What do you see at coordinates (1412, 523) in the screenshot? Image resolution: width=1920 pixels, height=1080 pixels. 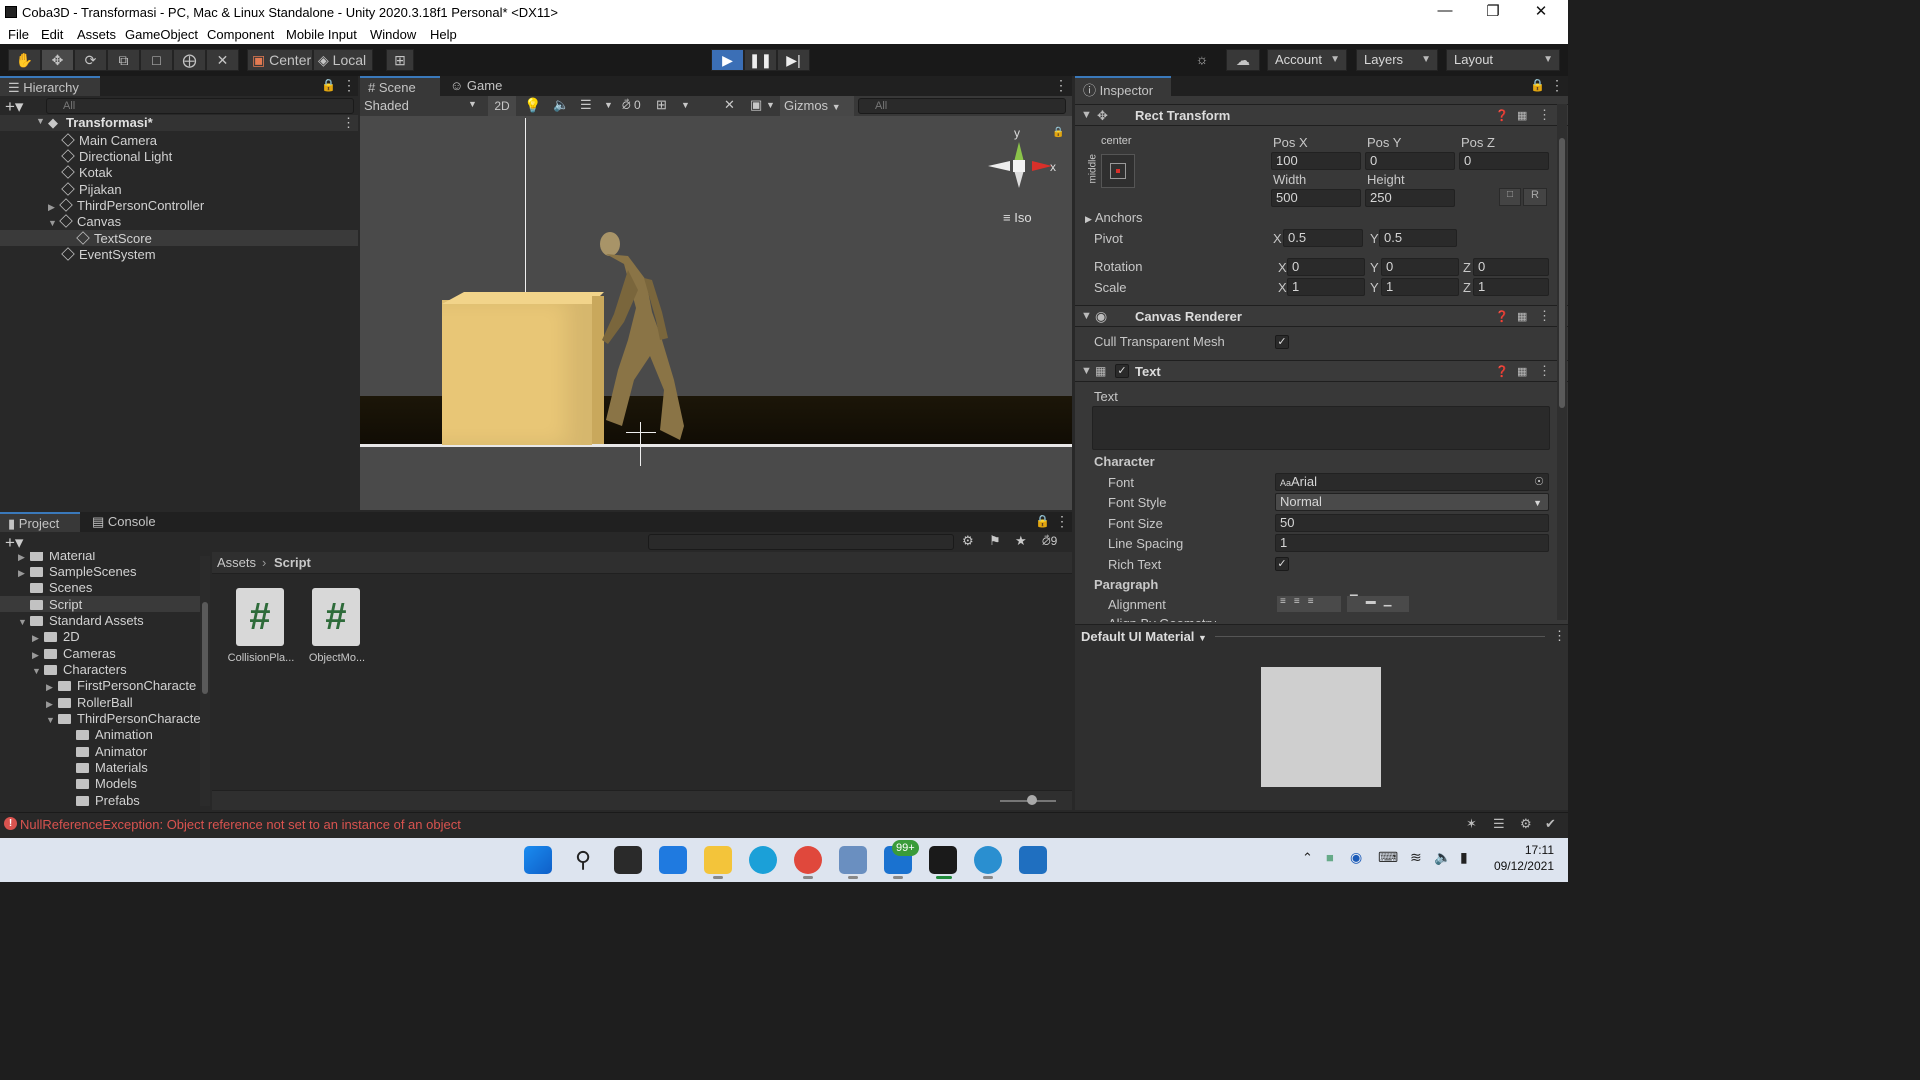 I see `font-size-field: 50` at bounding box center [1412, 523].